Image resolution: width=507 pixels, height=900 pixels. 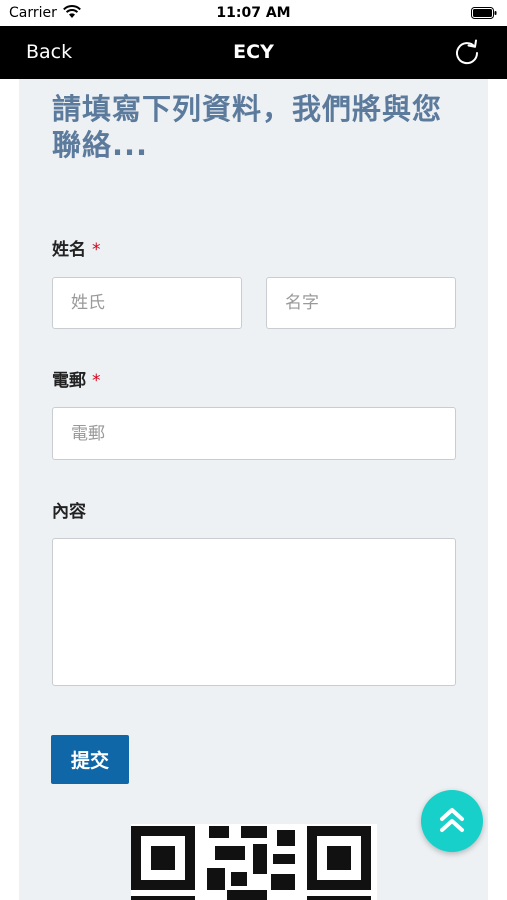 I want to click on email-input, so click(x=254, y=433).